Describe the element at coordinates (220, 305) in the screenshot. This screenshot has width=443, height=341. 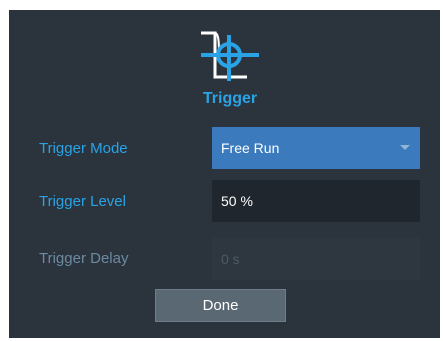
I see `done-button: Done` at that location.